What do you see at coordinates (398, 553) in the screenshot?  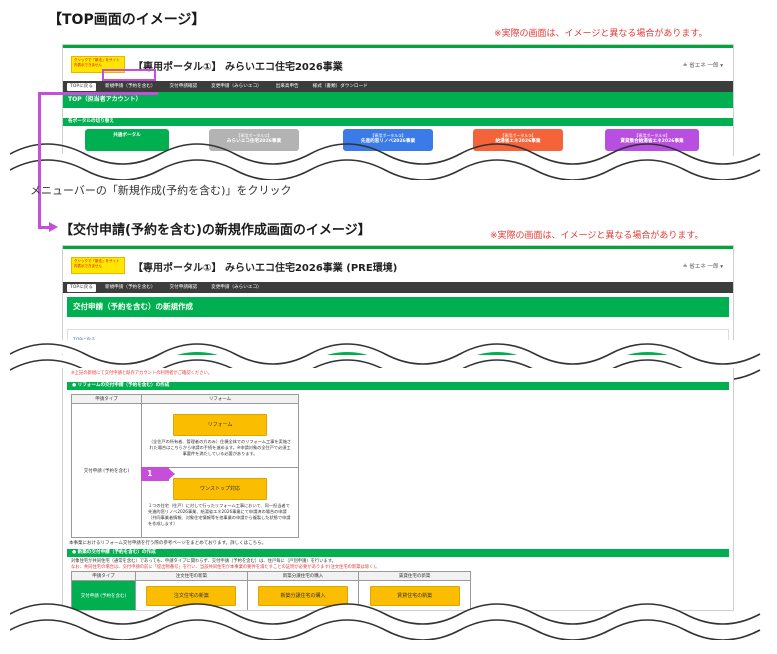 I see `new-build-section: ● 新築の交付申請（予約を含む）の作成` at bounding box center [398, 553].